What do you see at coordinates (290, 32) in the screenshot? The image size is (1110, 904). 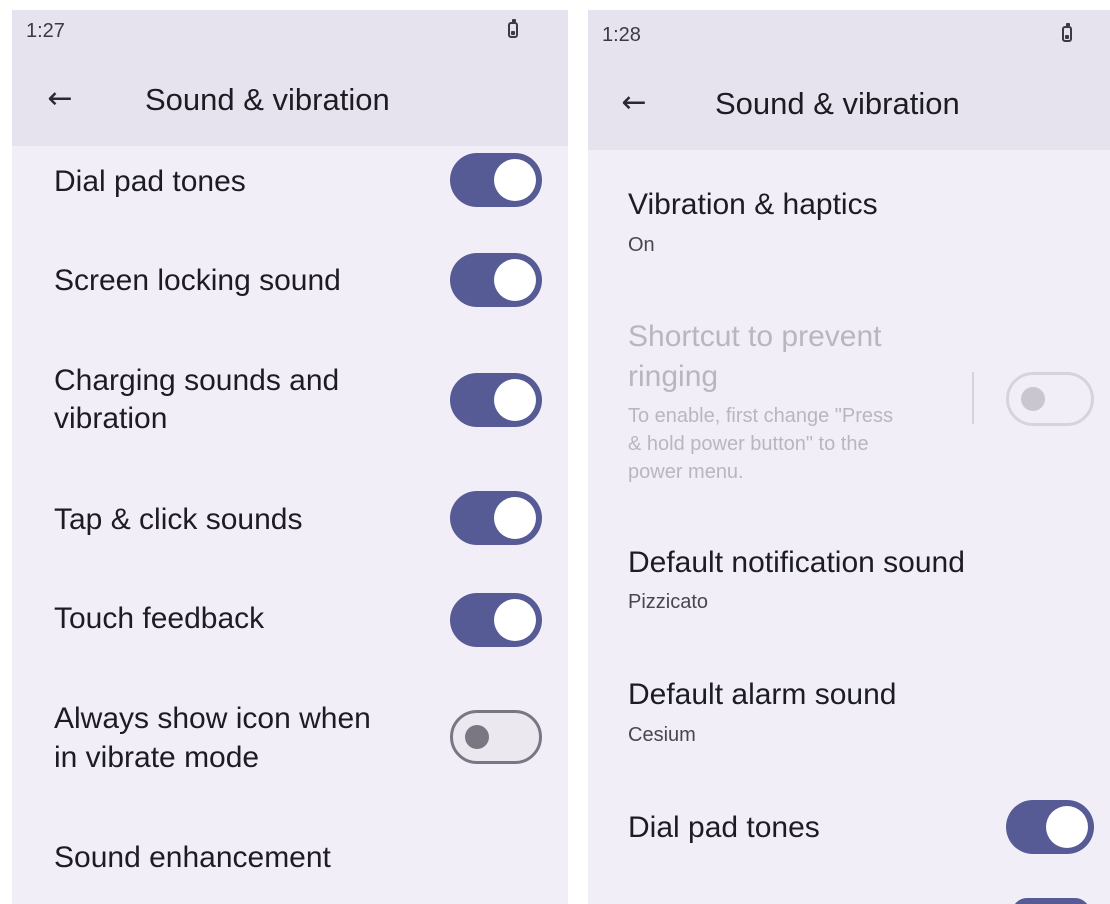 I see `status-bar: 1:27` at bounding box center [290, 32].